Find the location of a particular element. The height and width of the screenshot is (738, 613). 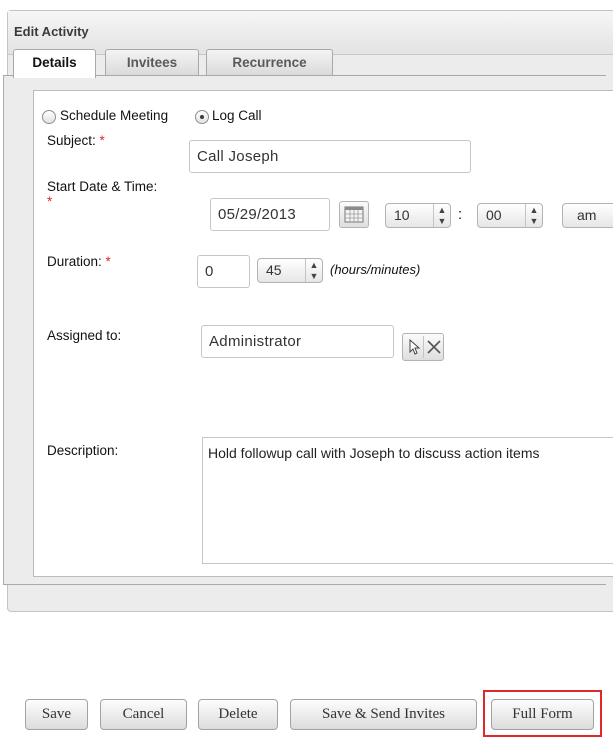

start-hour-value: 10 is located at coordinates (402, 215).